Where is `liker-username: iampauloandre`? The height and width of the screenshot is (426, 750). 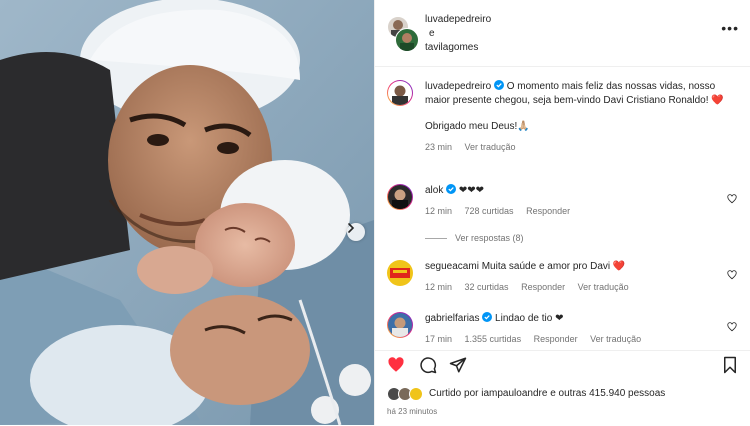 liker-username: iampauloandre is located at coordinates (514, 393).